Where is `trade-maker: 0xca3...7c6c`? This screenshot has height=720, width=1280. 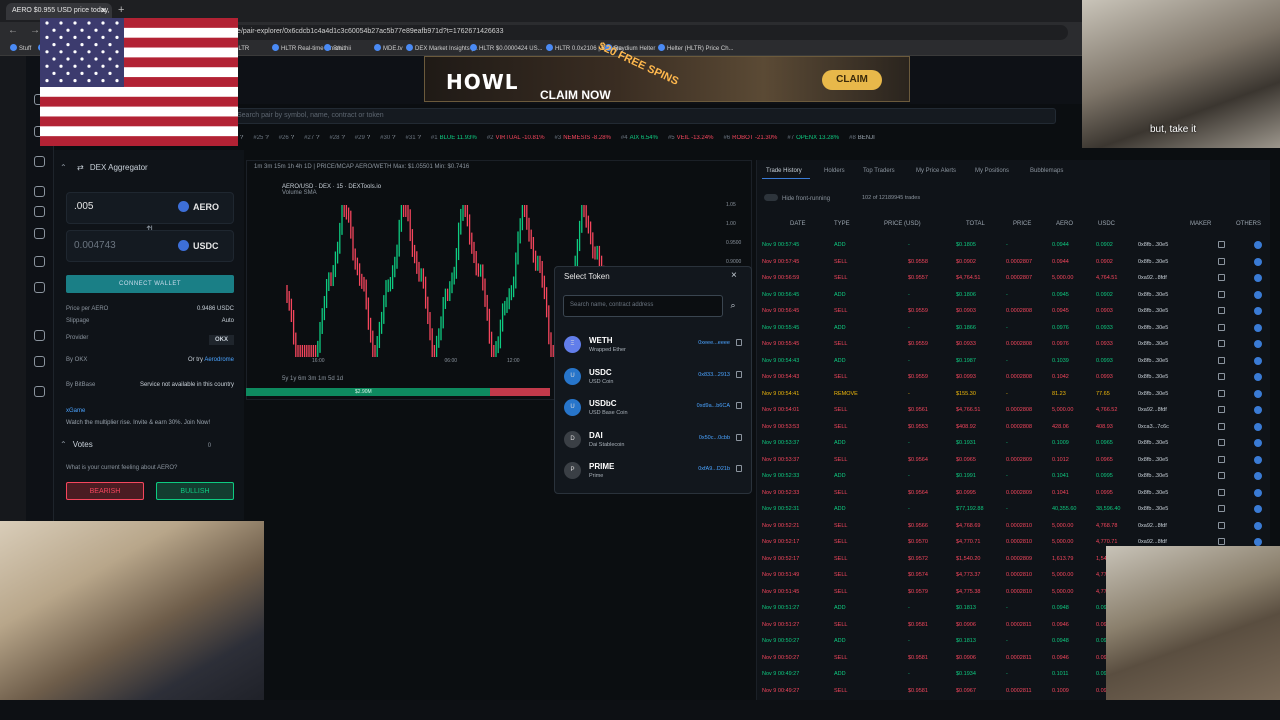 trade-maker: 0xca3...7c6c is located at coordinates (1153, 427).